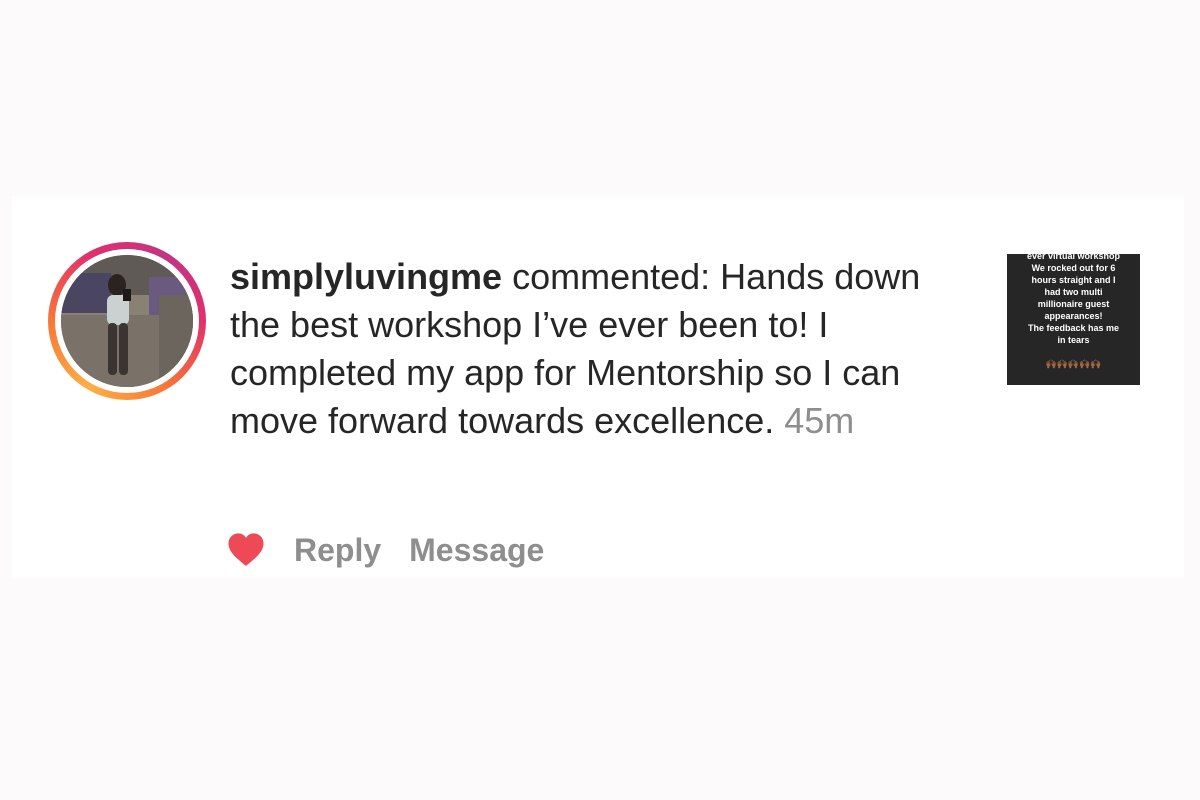  What do you see at coordinates (1073, 340) in the screenshot?
I see `thumbnail-line: in tears` at bounding box center [1073, 340].